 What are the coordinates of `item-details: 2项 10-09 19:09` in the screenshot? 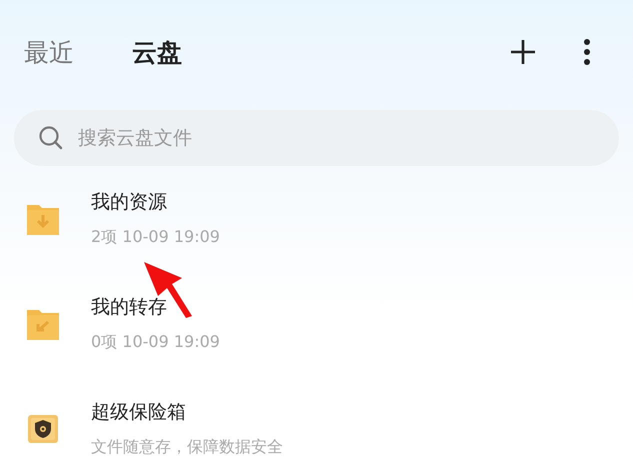 It's located at (155, 237).